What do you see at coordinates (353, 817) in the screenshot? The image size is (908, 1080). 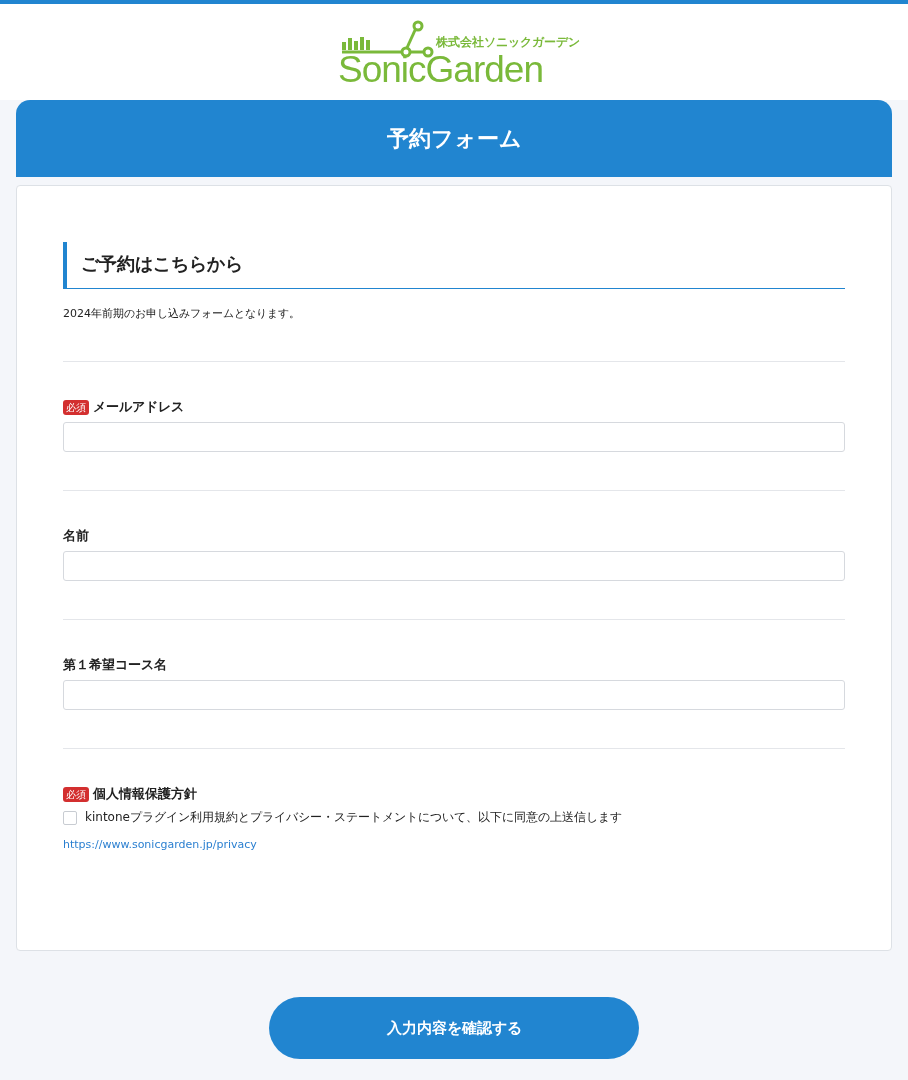 I see `consent-text: kintoneプラグイン利用規約とプライバシー・ステートメントについて、以下に同意の上送信します` at bounding box center [353, 817].